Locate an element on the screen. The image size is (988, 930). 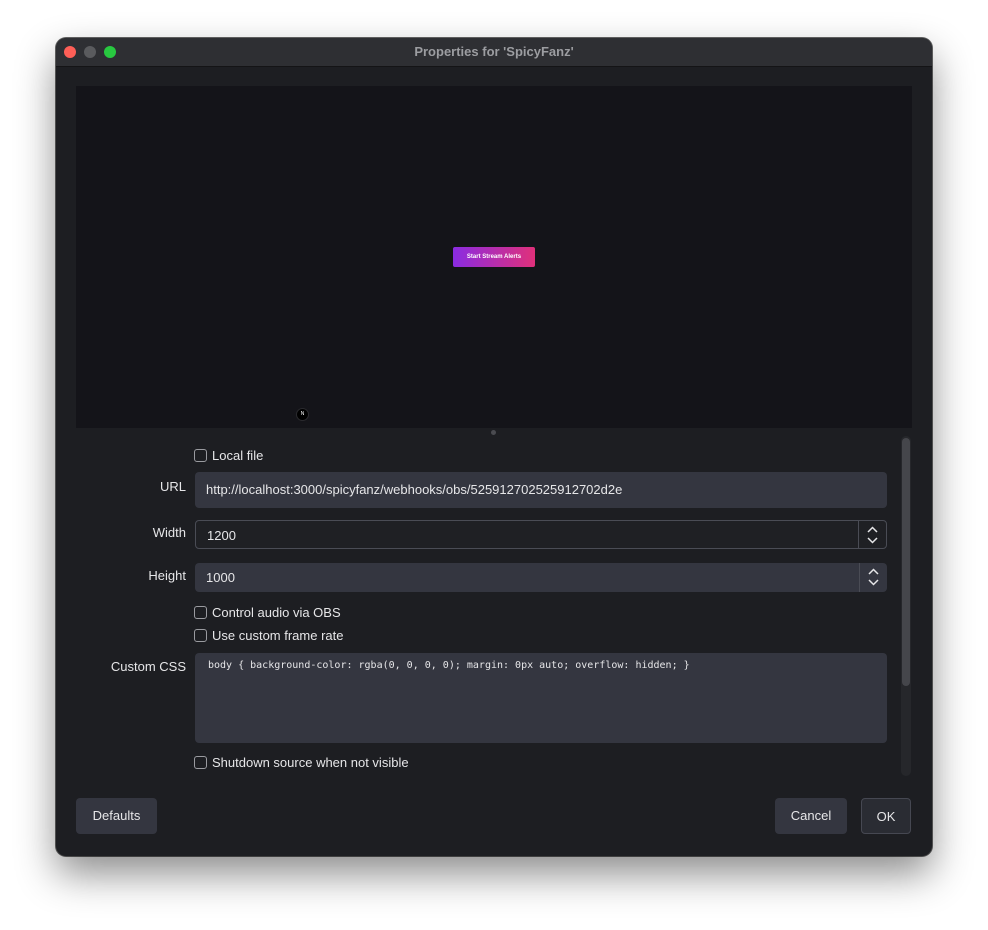
shutdown-source-checkbox is located at coordinates (200, 762).